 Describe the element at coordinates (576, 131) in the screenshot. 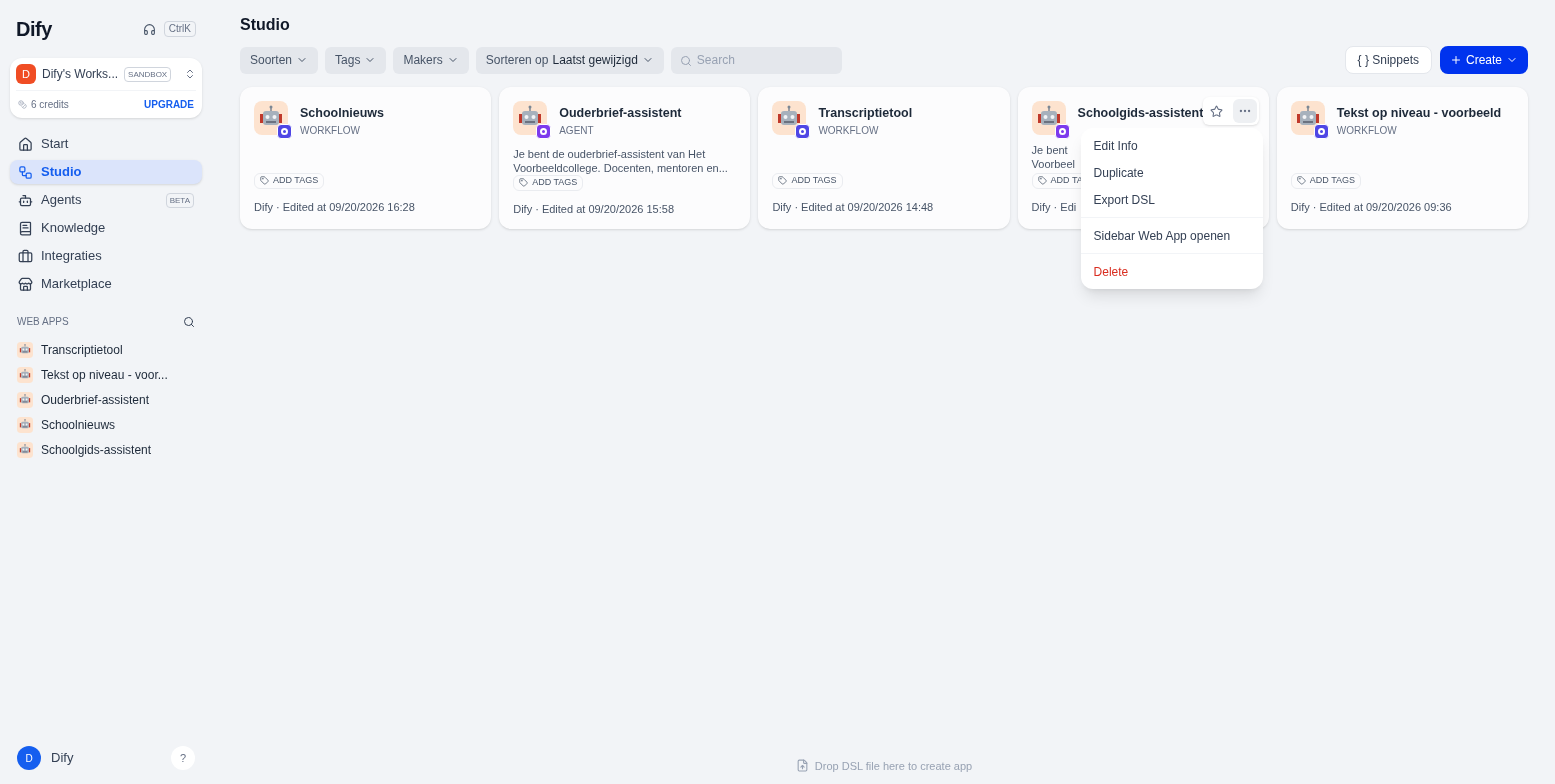

I see `app-type: AGENT` at that location.